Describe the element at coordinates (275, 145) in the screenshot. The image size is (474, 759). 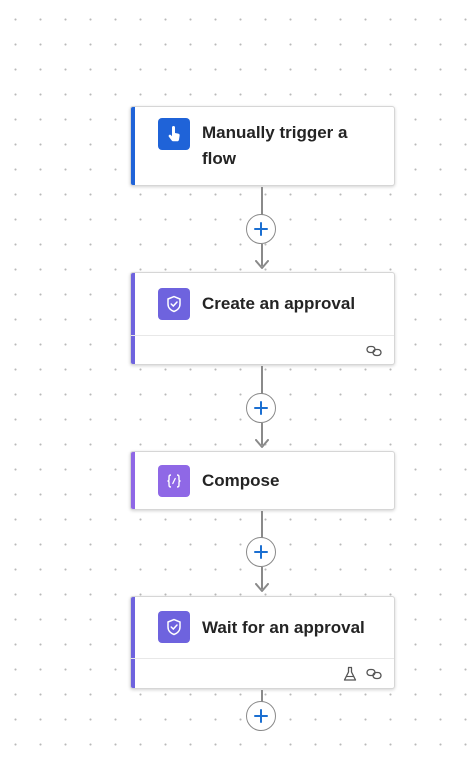
I see `step-title: Manually trigger a flow` at that location.